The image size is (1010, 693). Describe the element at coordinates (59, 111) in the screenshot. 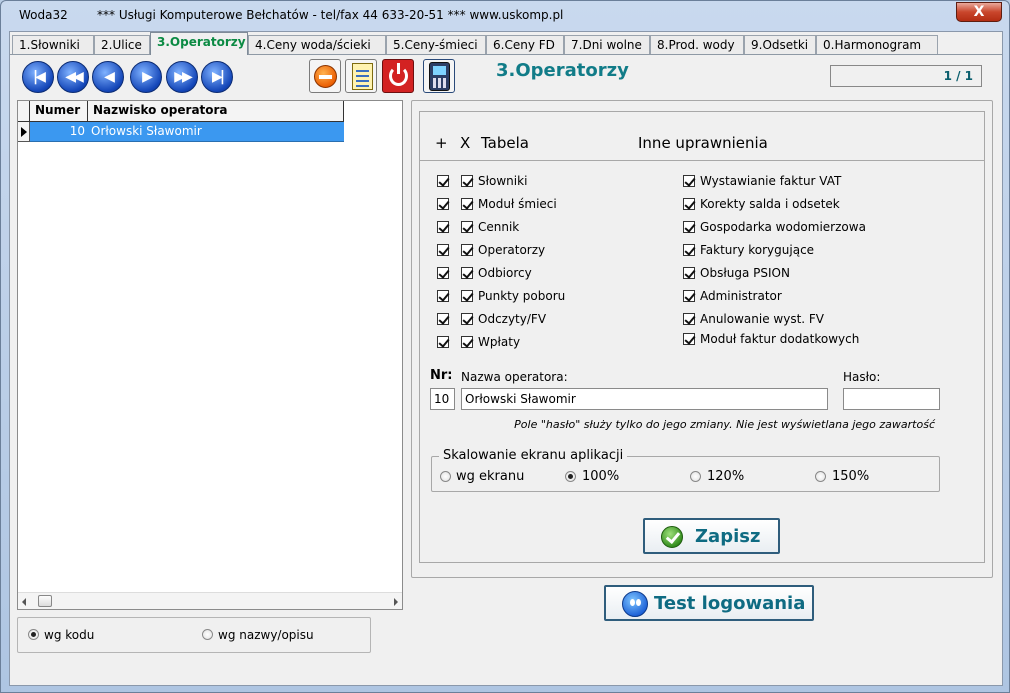

I see `column-header-numer: Numer` at that location.